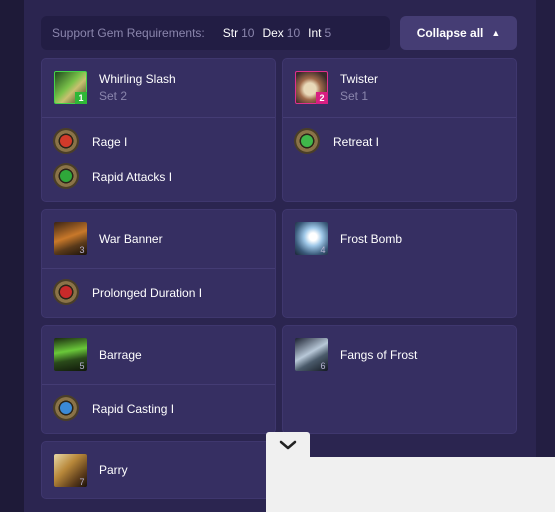 The width and height of the screenshot is (555, 512). What do you see at coordinates (70, 470) in the screenshot?
I see `parry-icon: 7` at bounding box center [70, 470].